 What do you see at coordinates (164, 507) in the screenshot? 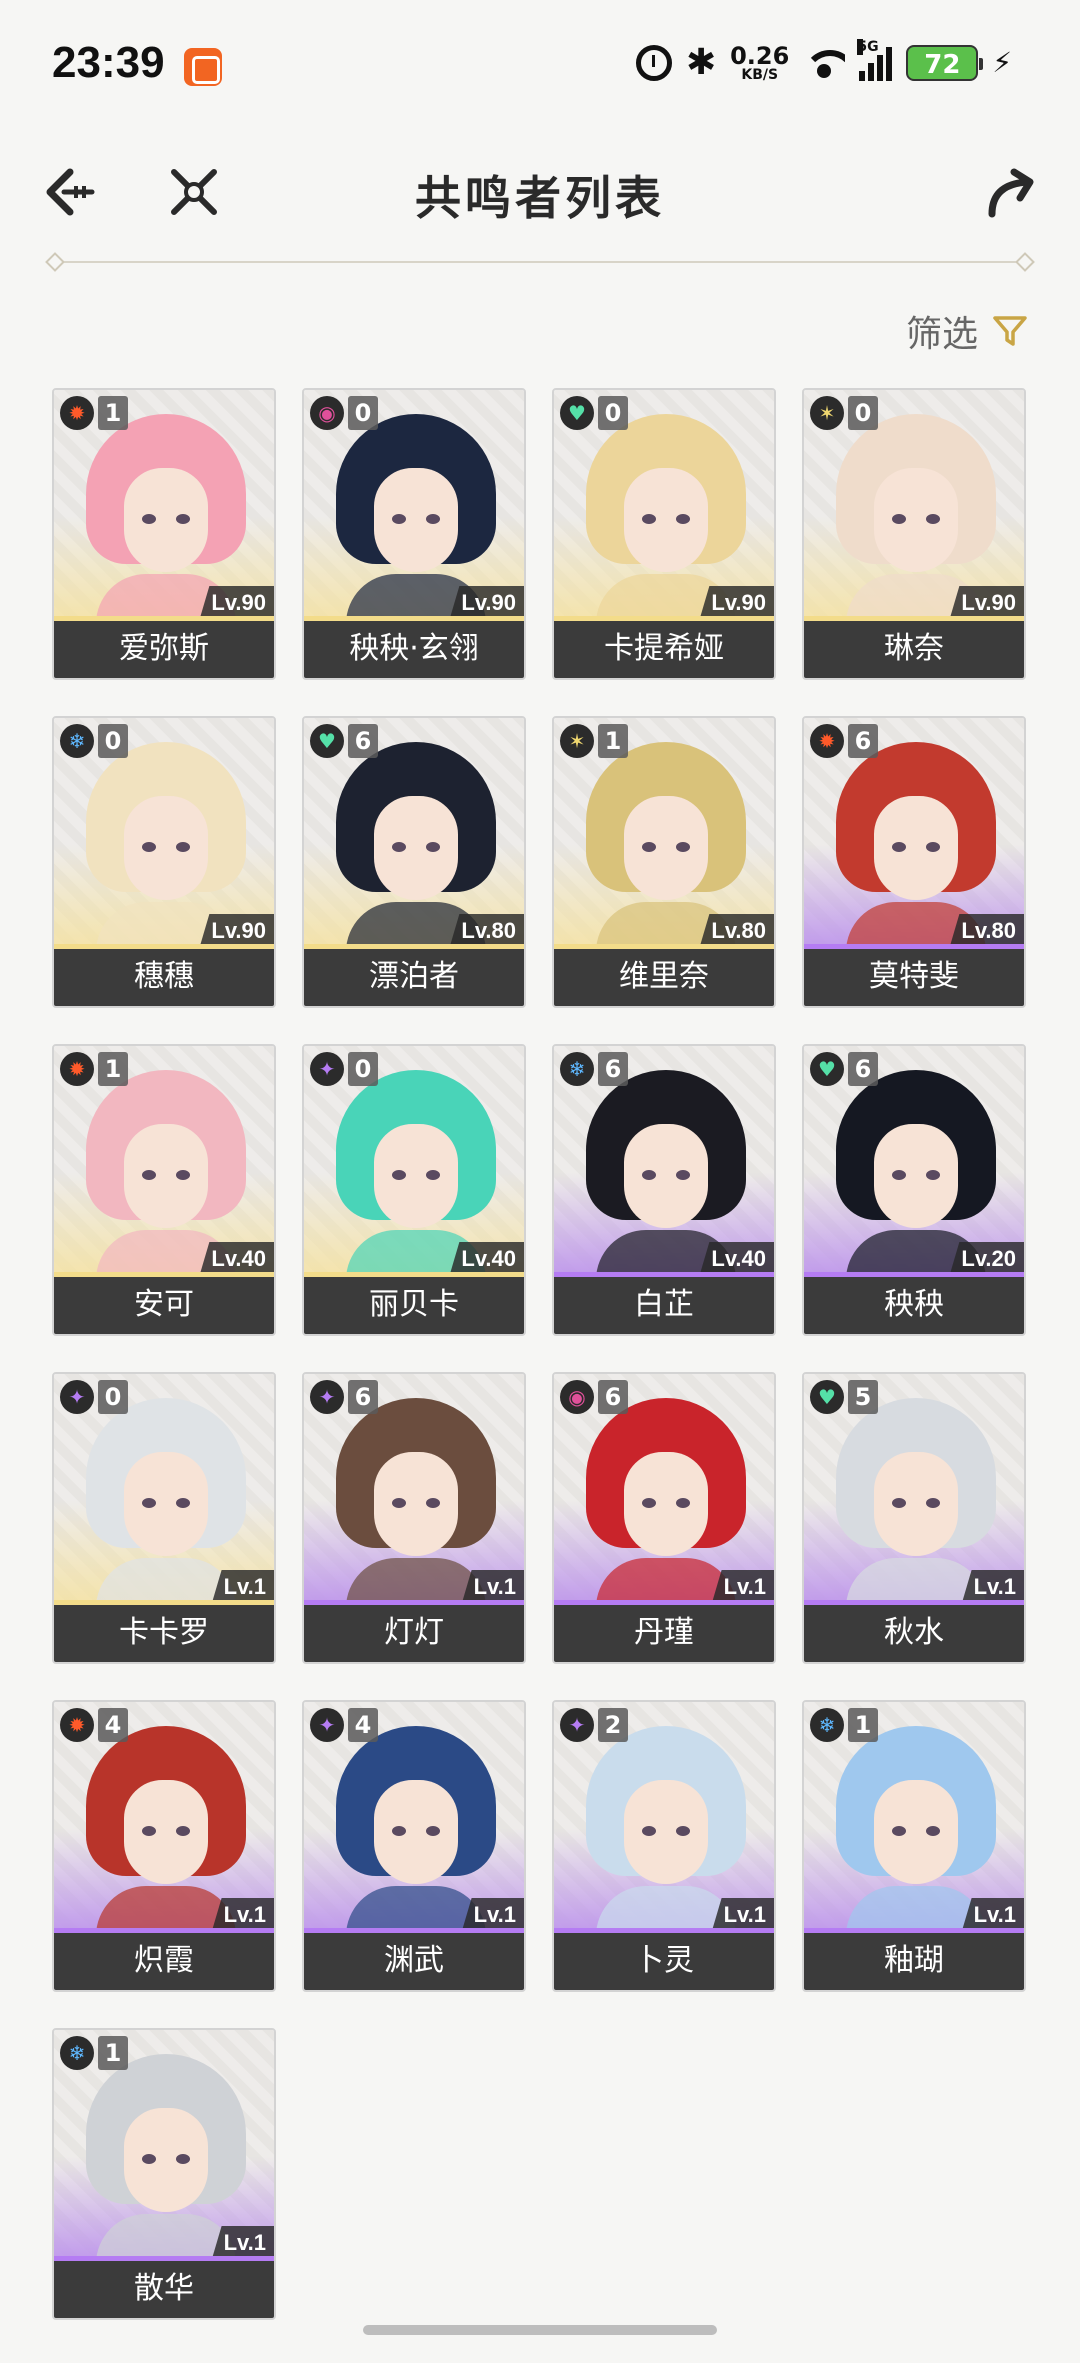
I see `character-portrait: ✹ 1 Lv.90` at bounding box center [164, 507].